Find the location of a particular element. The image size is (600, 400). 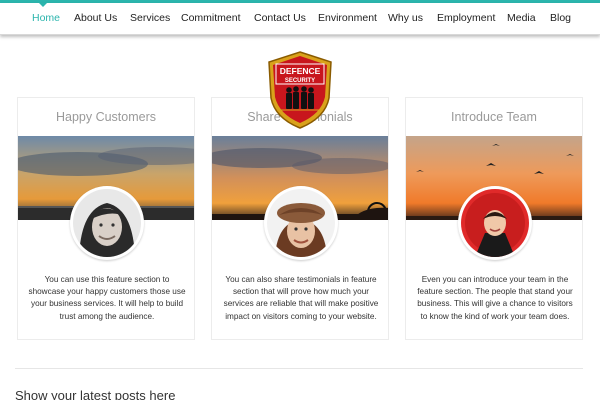

active-indicator is located at coordinates (43, 5).